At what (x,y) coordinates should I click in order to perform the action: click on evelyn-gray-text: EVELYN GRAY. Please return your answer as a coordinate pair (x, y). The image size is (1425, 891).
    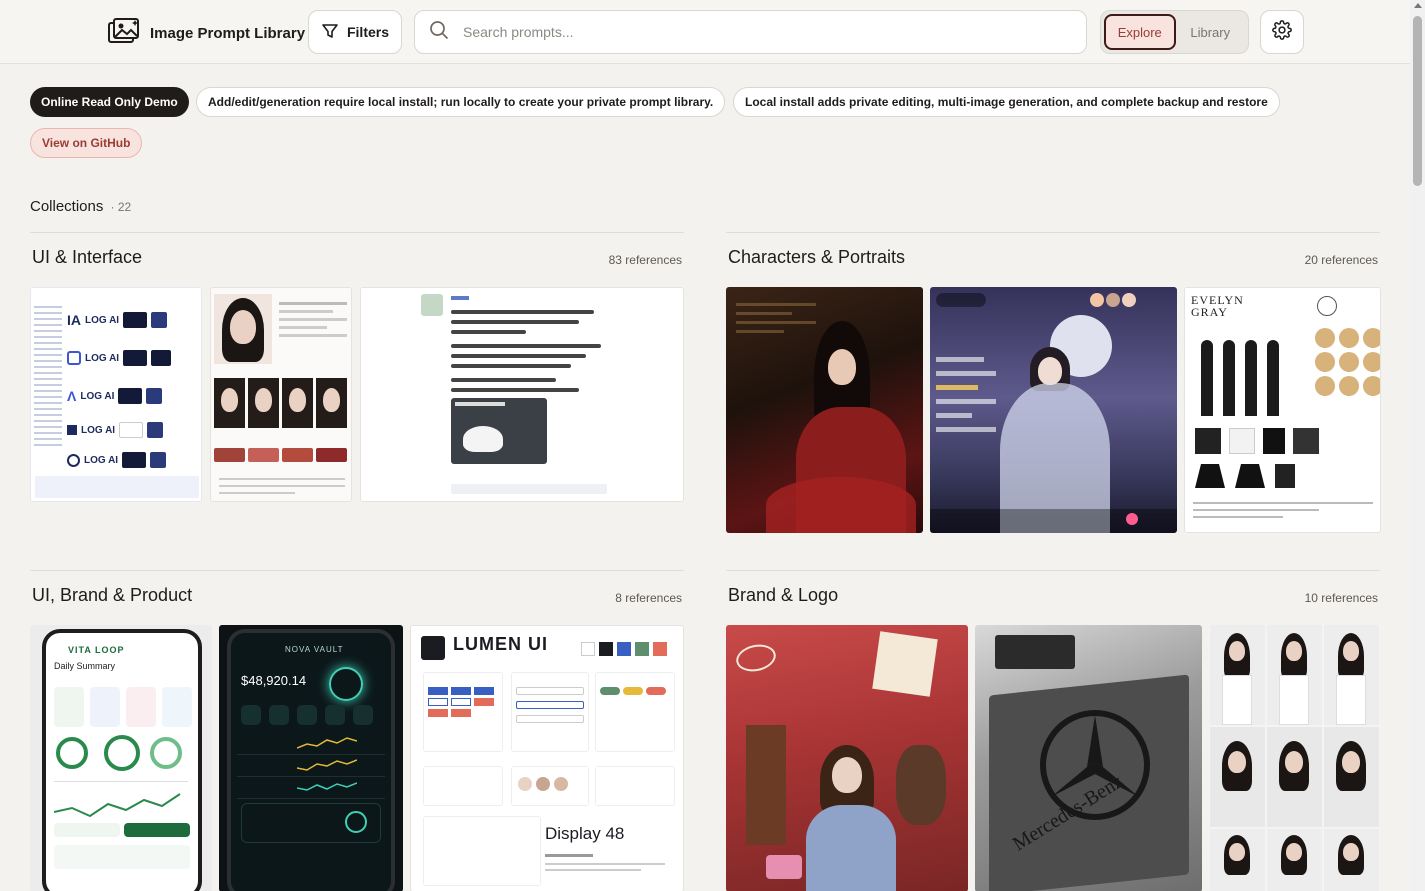
    Looking at the image, I should click on (1217, 306).